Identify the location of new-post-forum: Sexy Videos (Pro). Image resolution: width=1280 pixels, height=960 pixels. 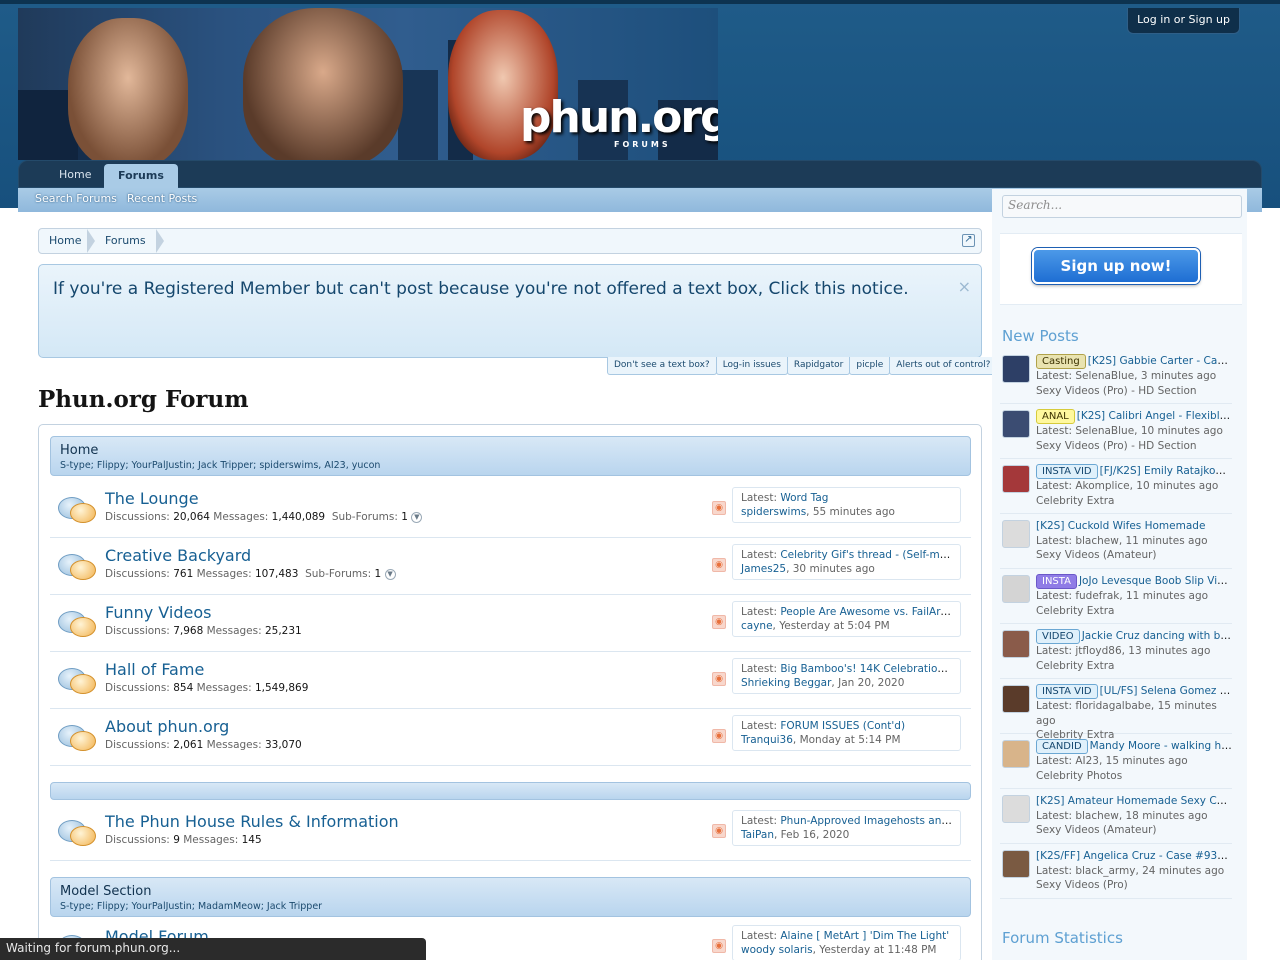
(1134, 885).